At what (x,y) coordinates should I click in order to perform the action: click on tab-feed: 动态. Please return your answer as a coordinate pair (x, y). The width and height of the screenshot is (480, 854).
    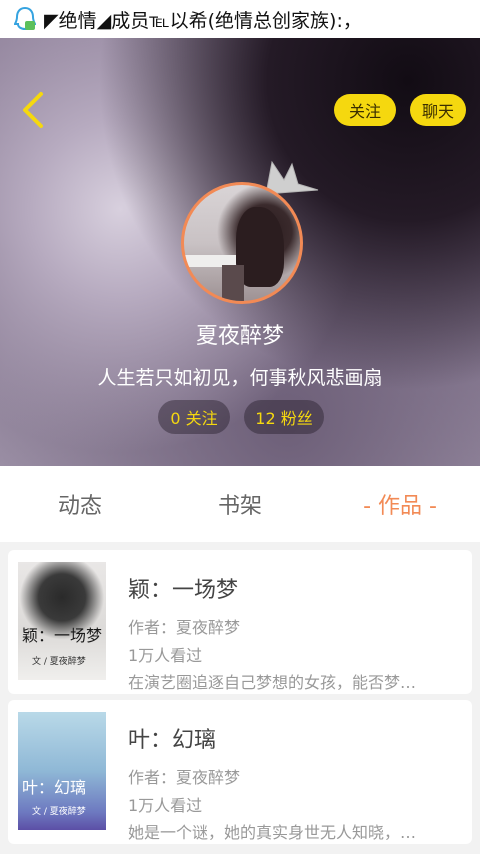
    Looking at the image, I should click on (80, 504).